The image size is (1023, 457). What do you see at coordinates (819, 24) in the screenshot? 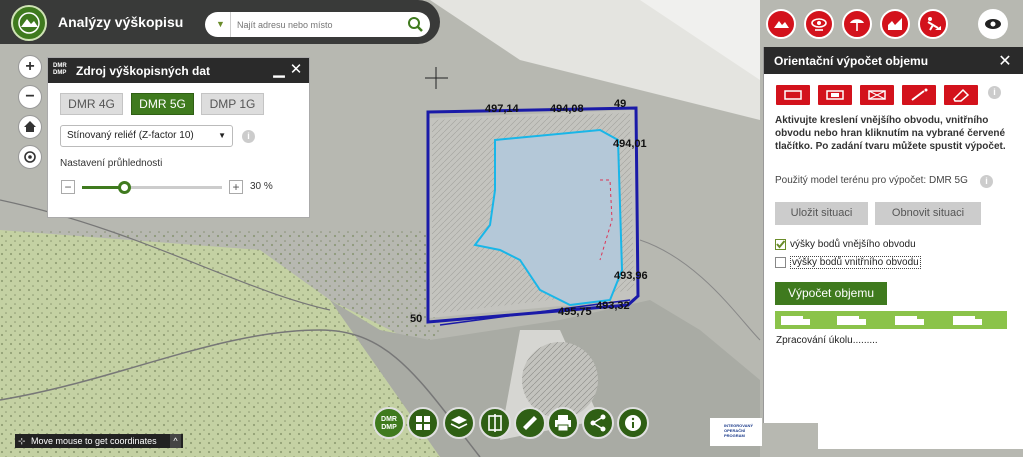
I see `visibility-tool-button` at bounding box center [819, 24].